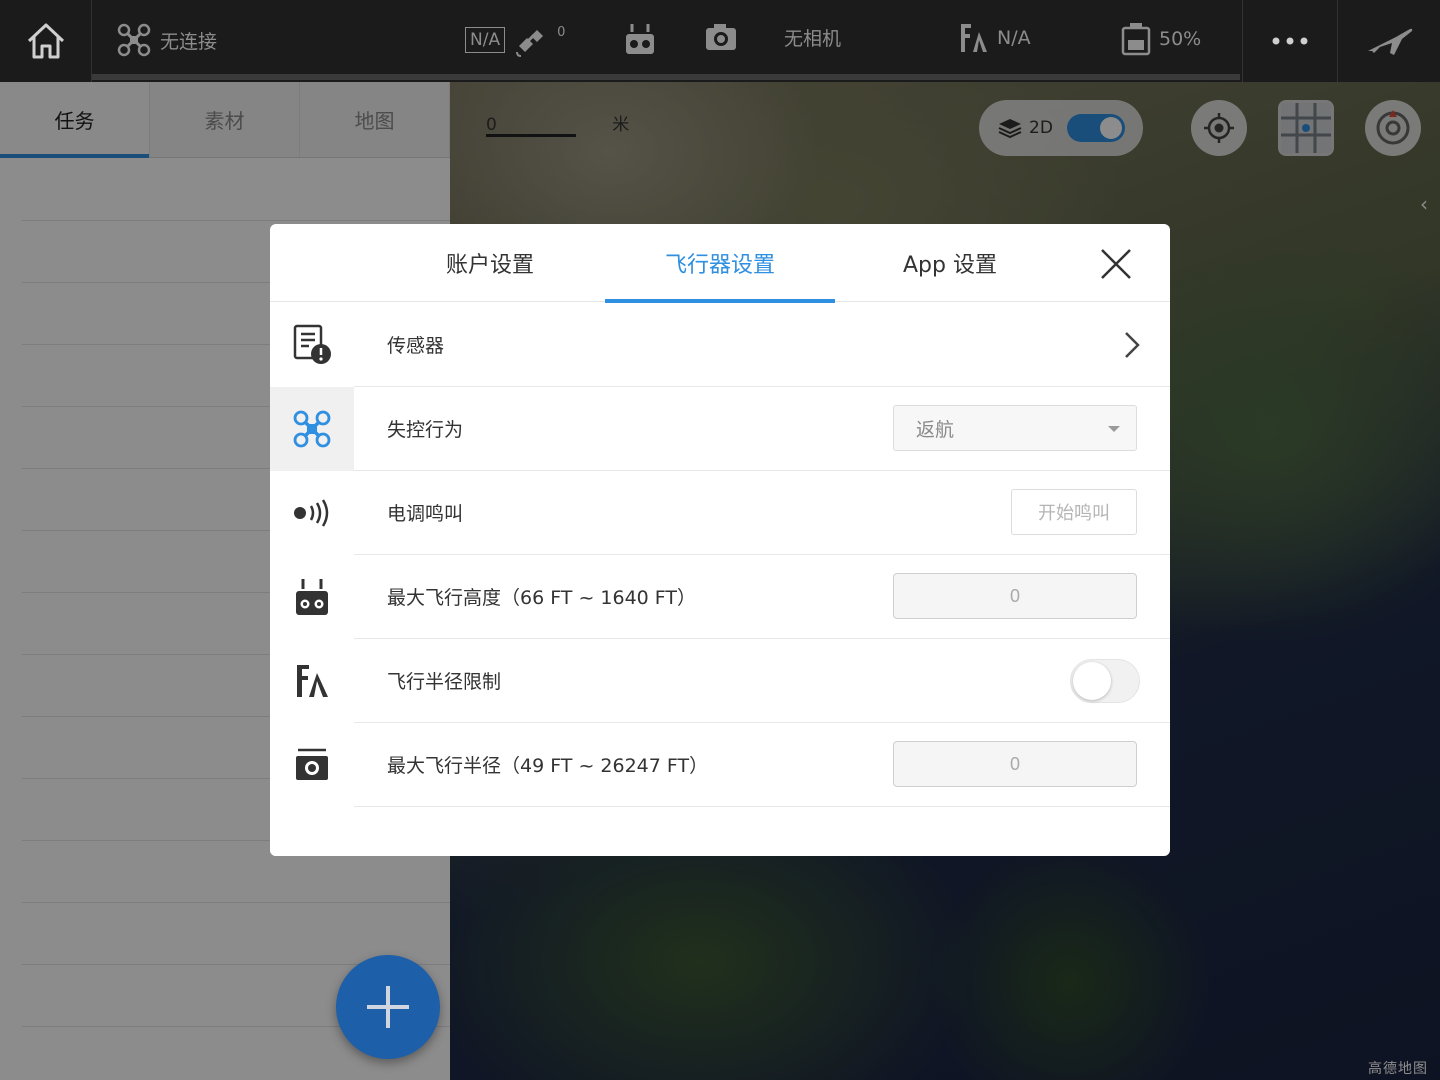 Image resolution: width=1440 pixels, height=1080 pixels. I want to click on chevron-right-icon, so click(1132, 345).